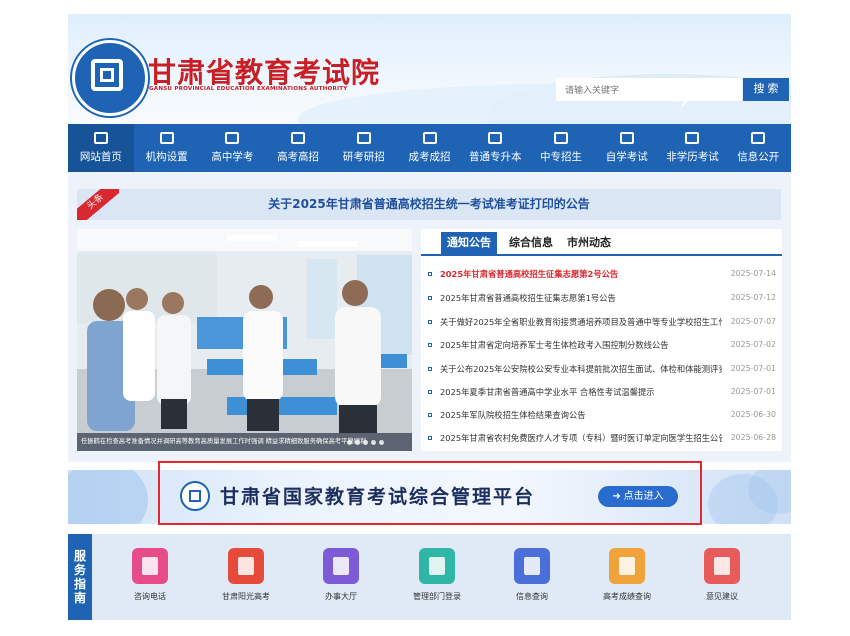 The width and height of the screenshot is (850, 636). I want to click on tab-general-info: 综合信息, so click(531, 243).